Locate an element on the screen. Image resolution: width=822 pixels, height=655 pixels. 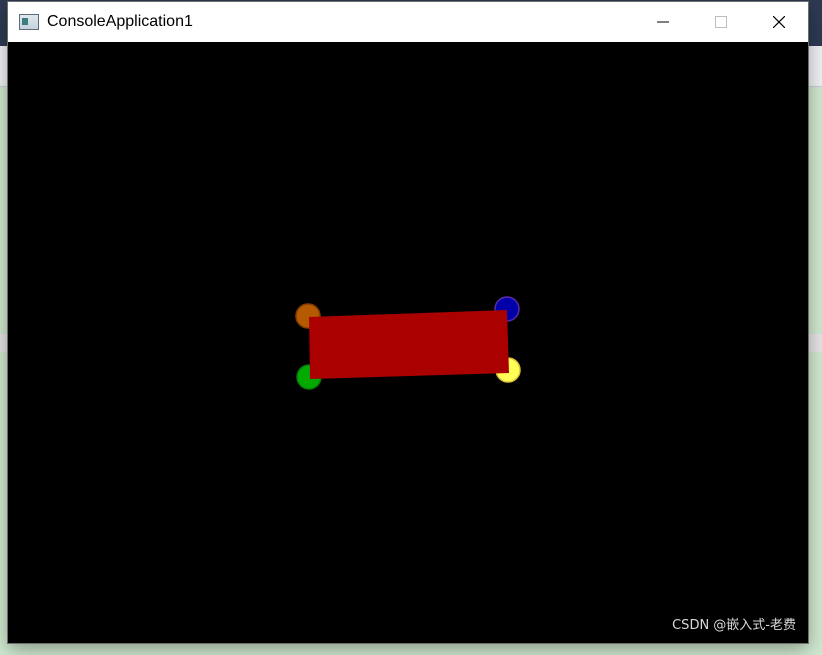
maximize-icon is located at coordinates (721, 22).